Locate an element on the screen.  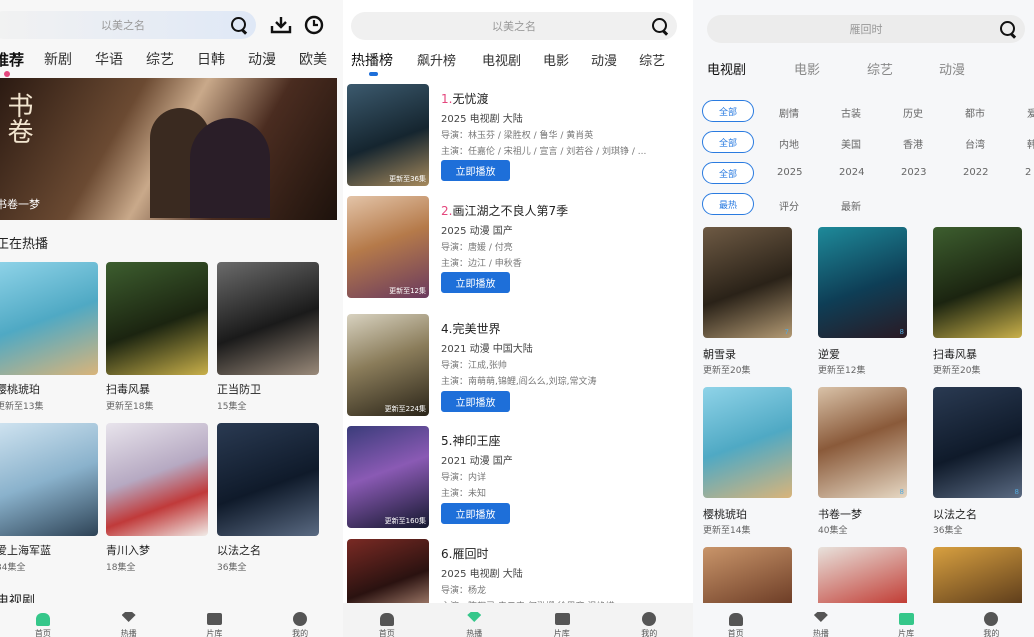
filter-option: 韩 is located at coordinates (1030, 143).